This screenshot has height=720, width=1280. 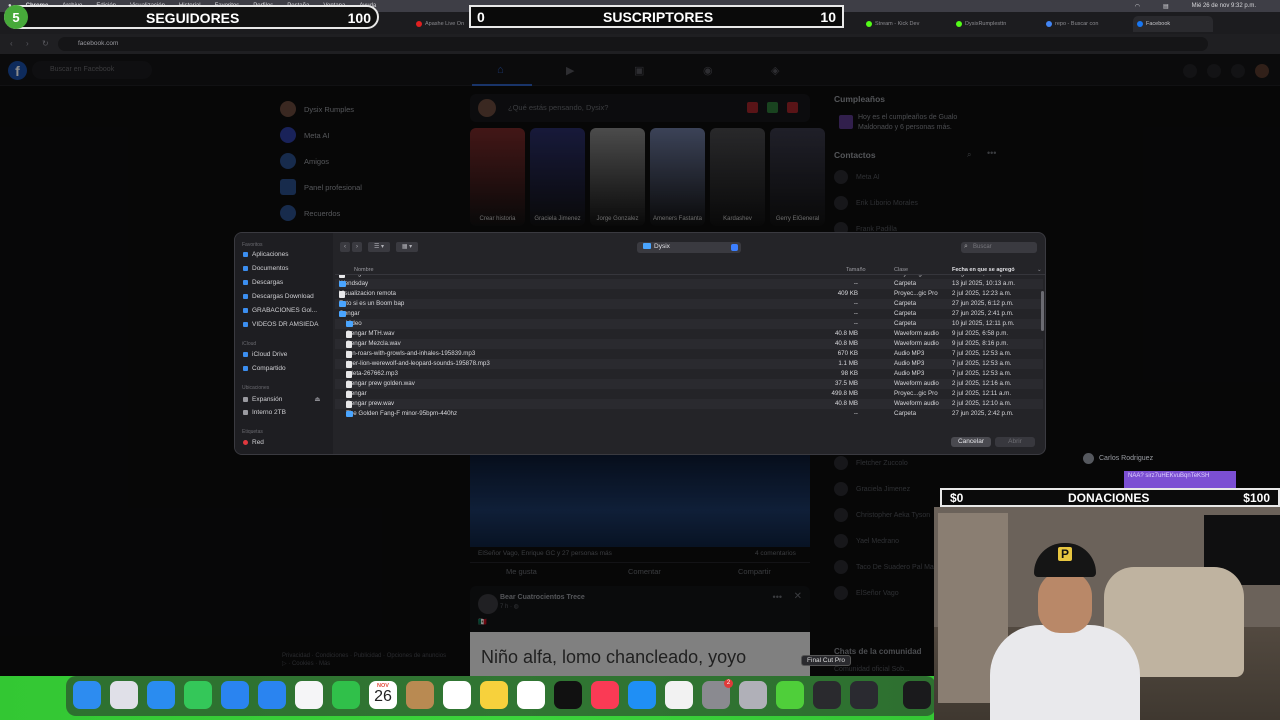 What do you see at coordinates (909, 177) in the screenshot?
I see `contact-item: Meta AI` at bounding box center [909, 177].